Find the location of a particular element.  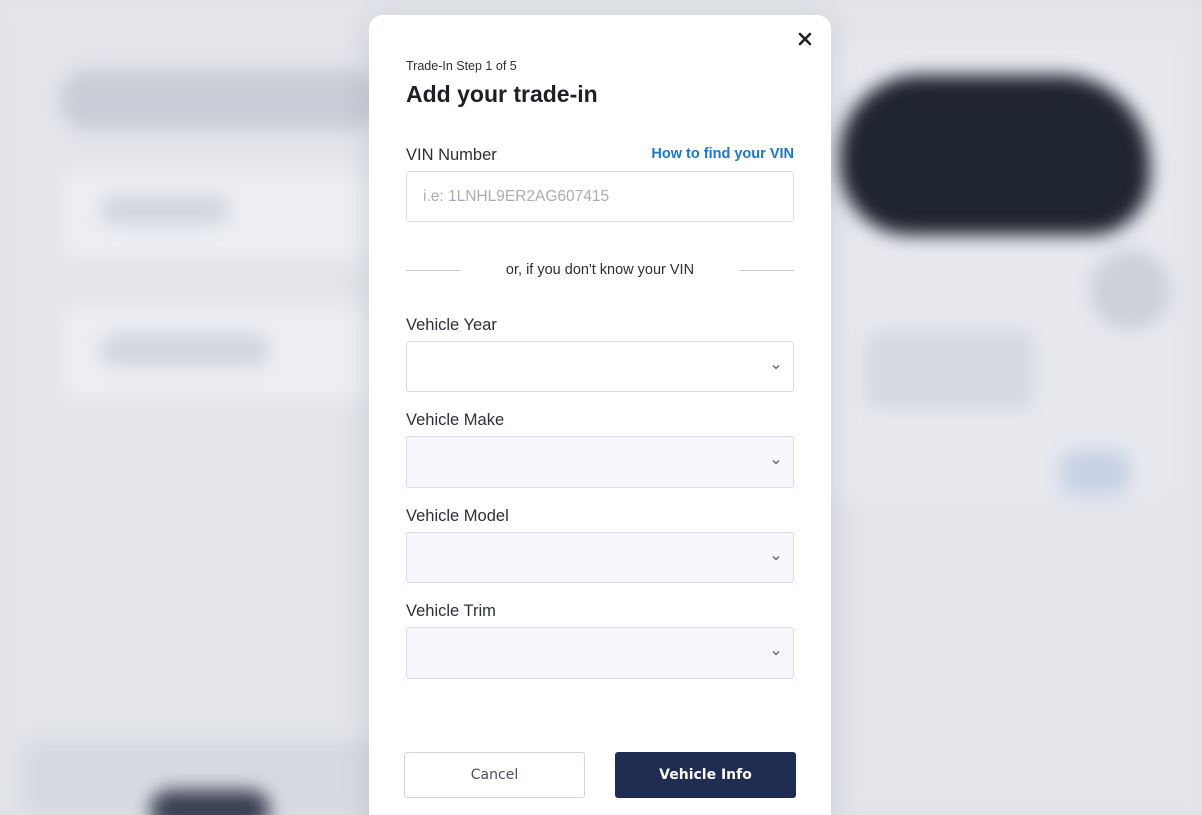

vin-input is located at coordinates (600, 196).